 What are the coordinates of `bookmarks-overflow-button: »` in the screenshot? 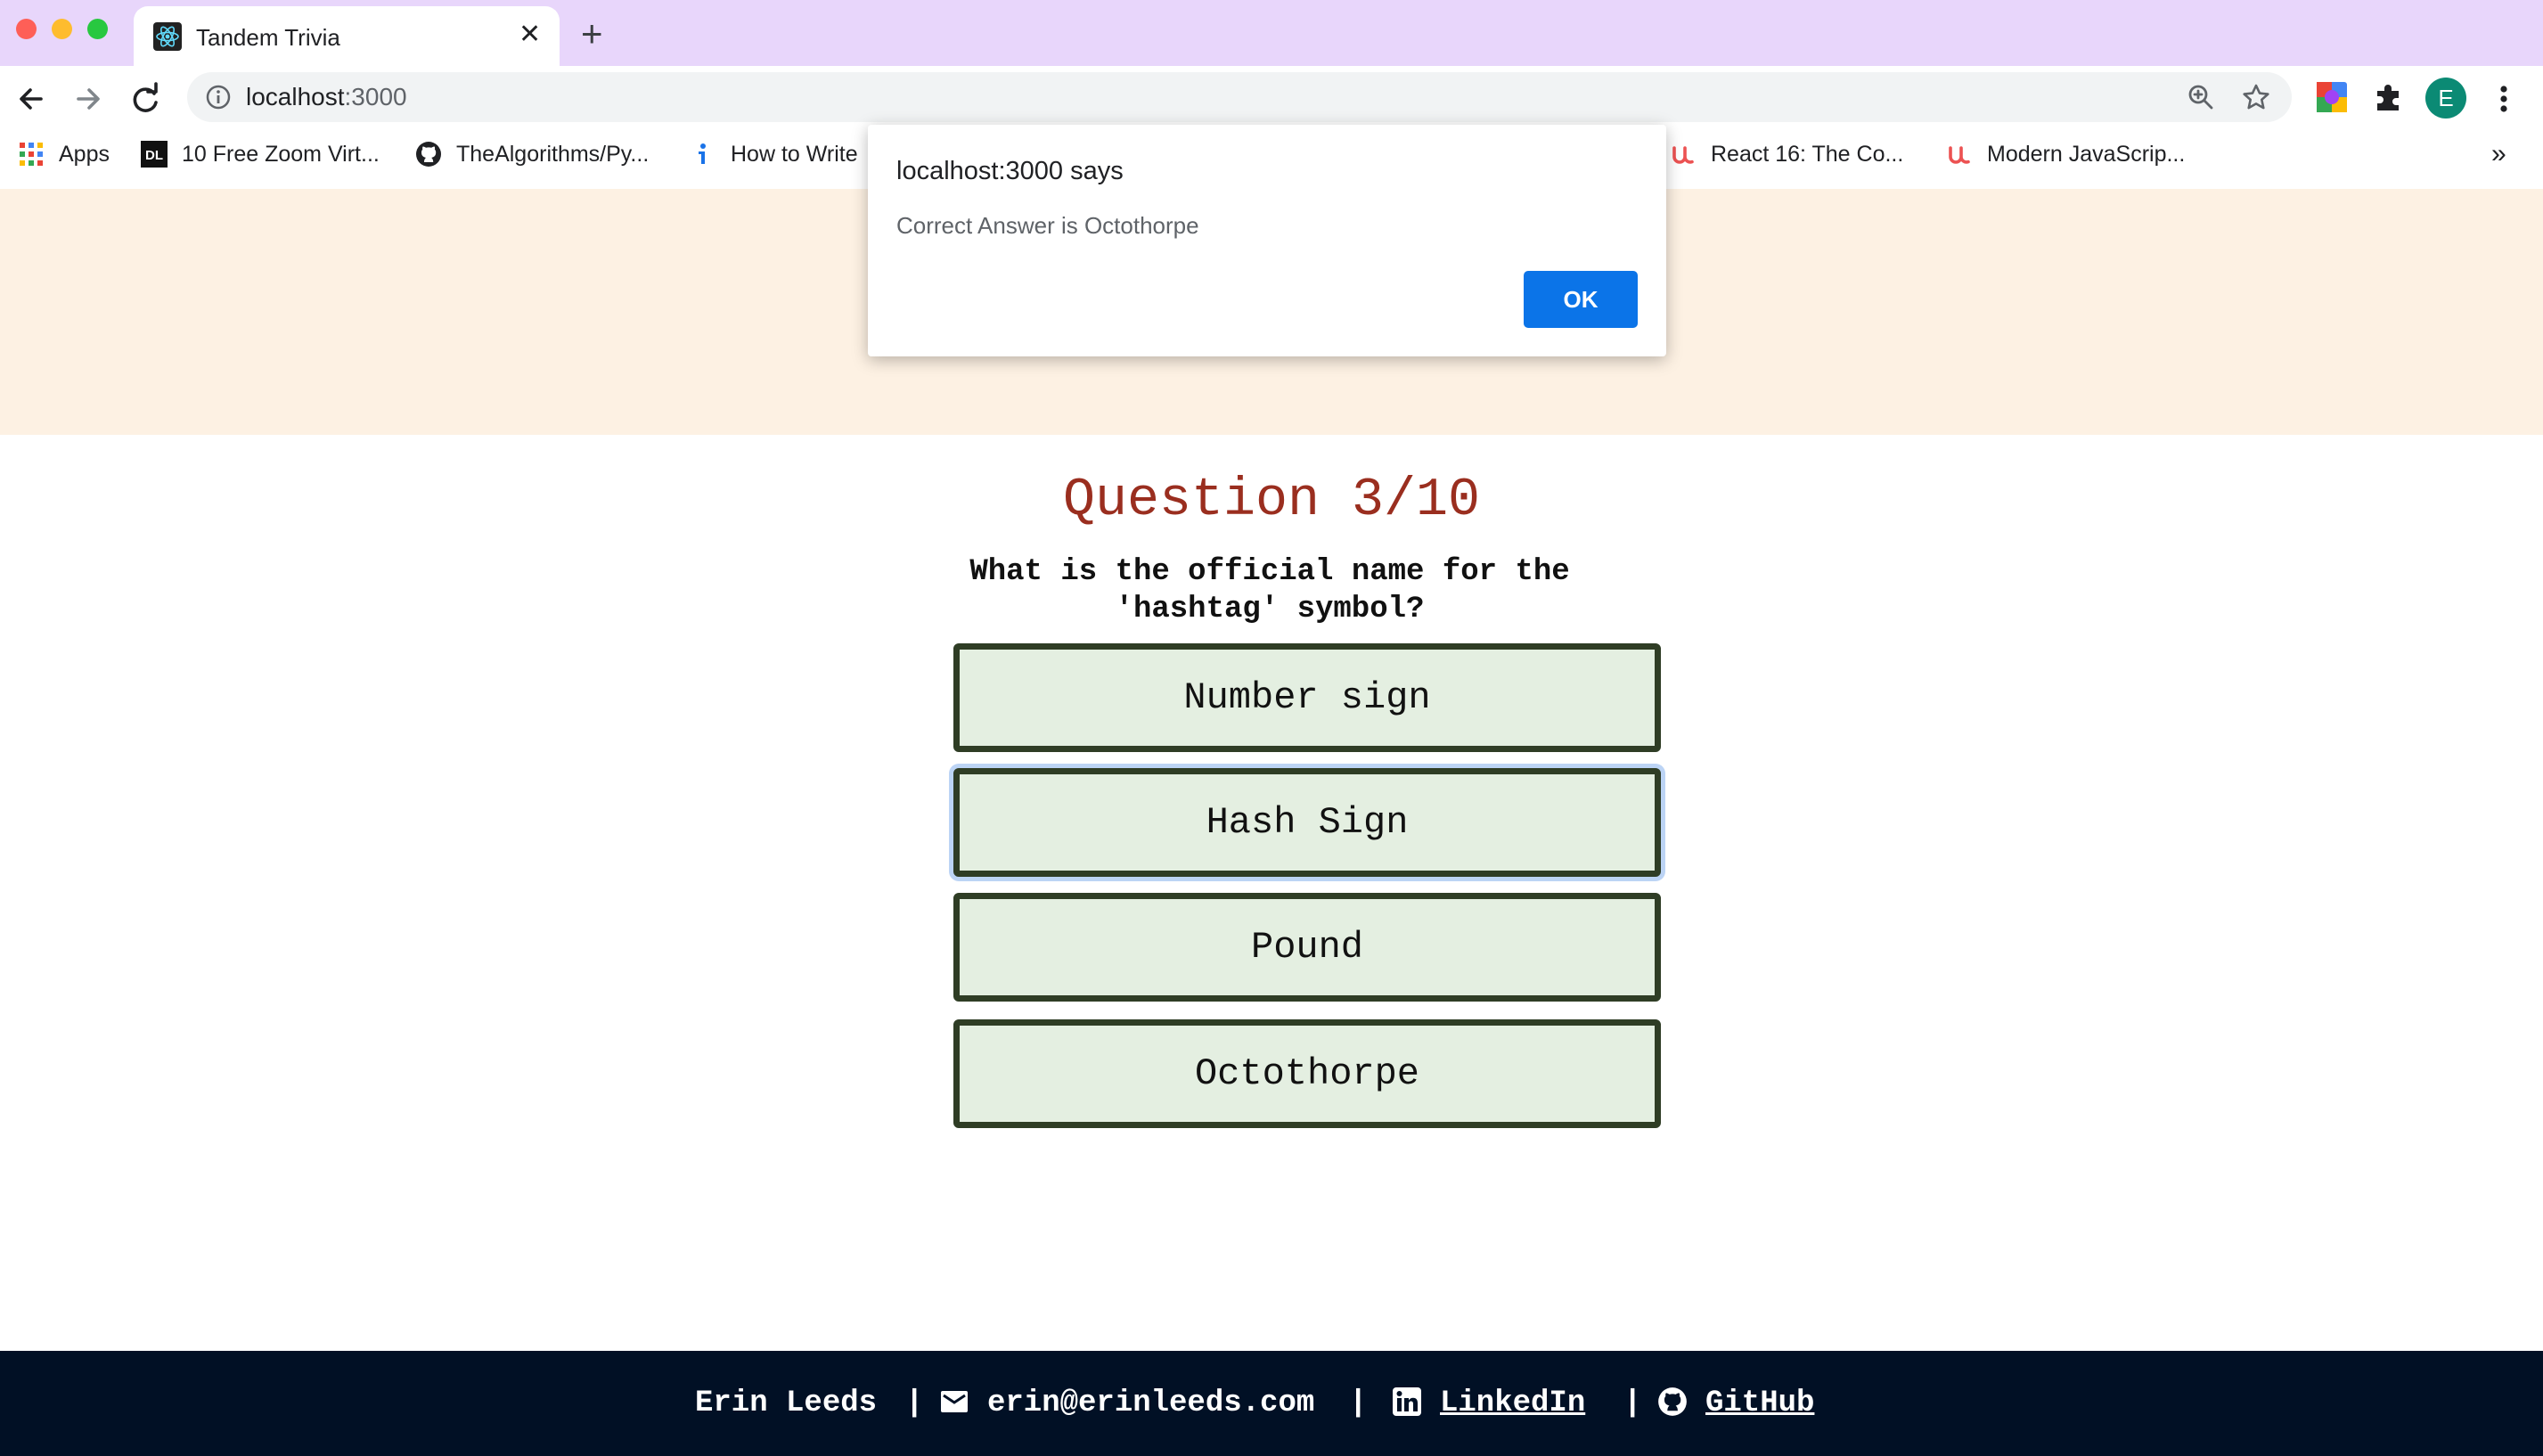 It's located at (2498, 154).